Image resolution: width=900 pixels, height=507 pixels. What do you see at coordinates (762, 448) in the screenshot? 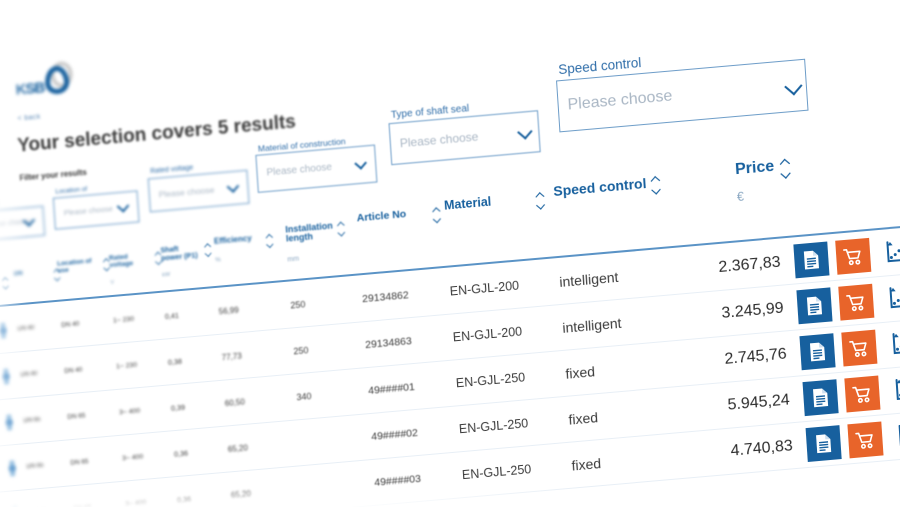
I see `cell-price: 4.740,83` at bounding box center [762, 448].